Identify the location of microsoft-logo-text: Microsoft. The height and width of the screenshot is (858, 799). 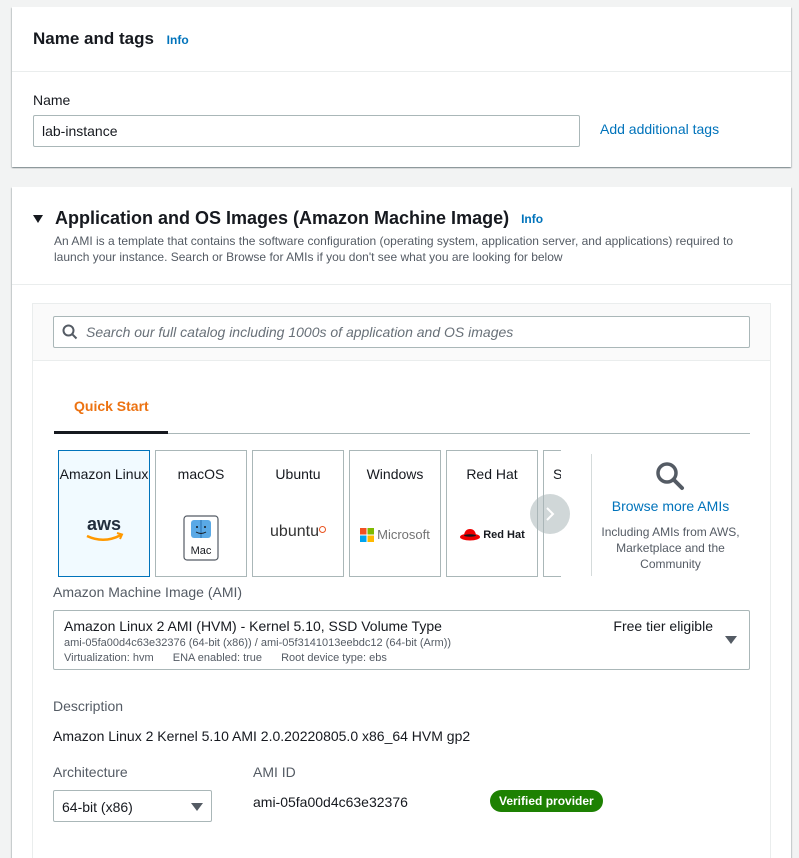
(403, 534).